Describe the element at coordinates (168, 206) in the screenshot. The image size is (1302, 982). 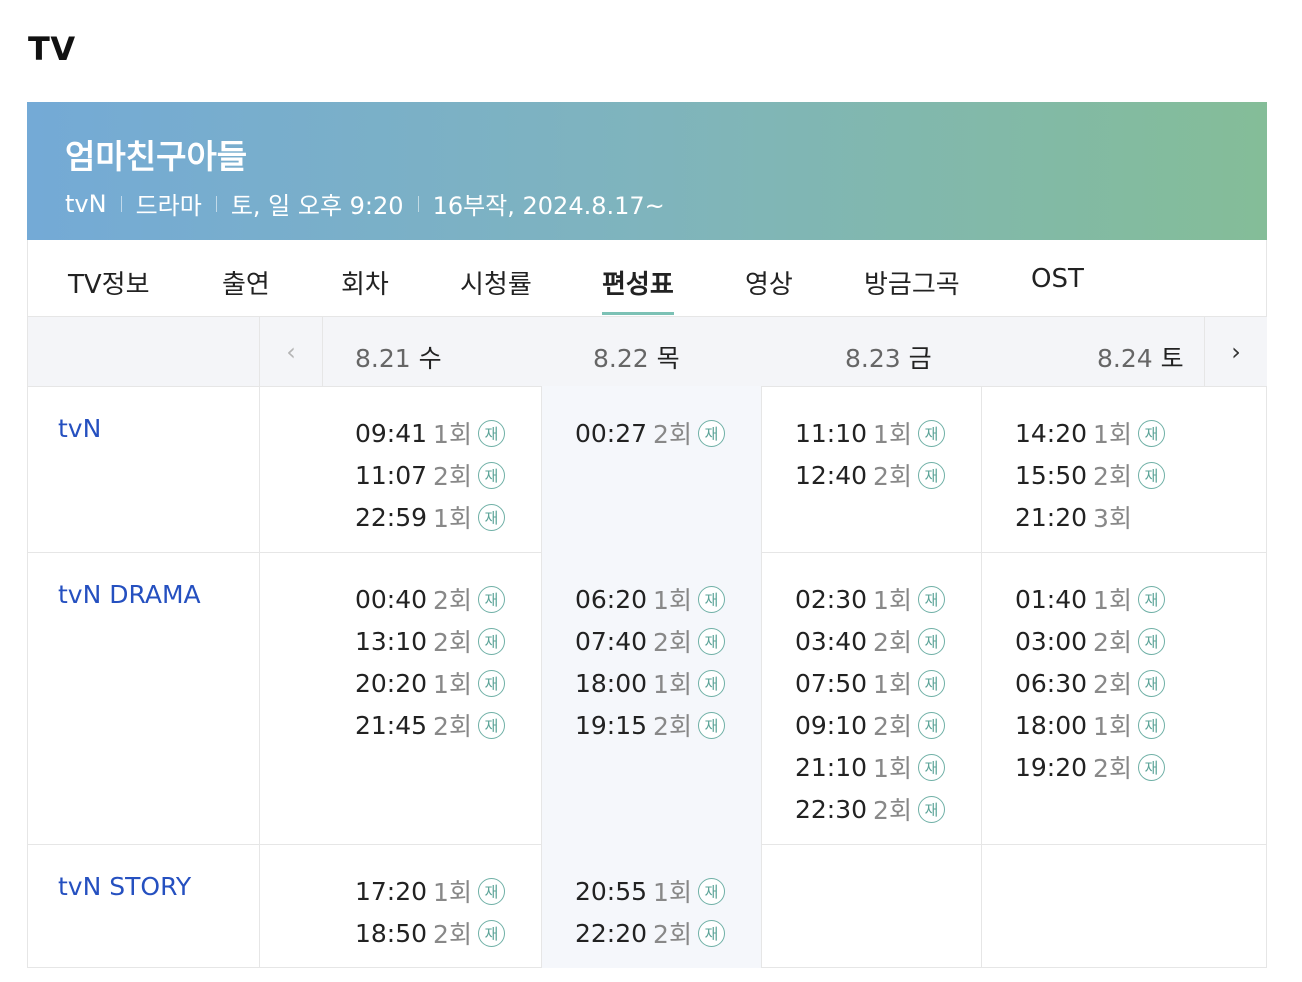
I see `meta-genre: 드라마` at that location.